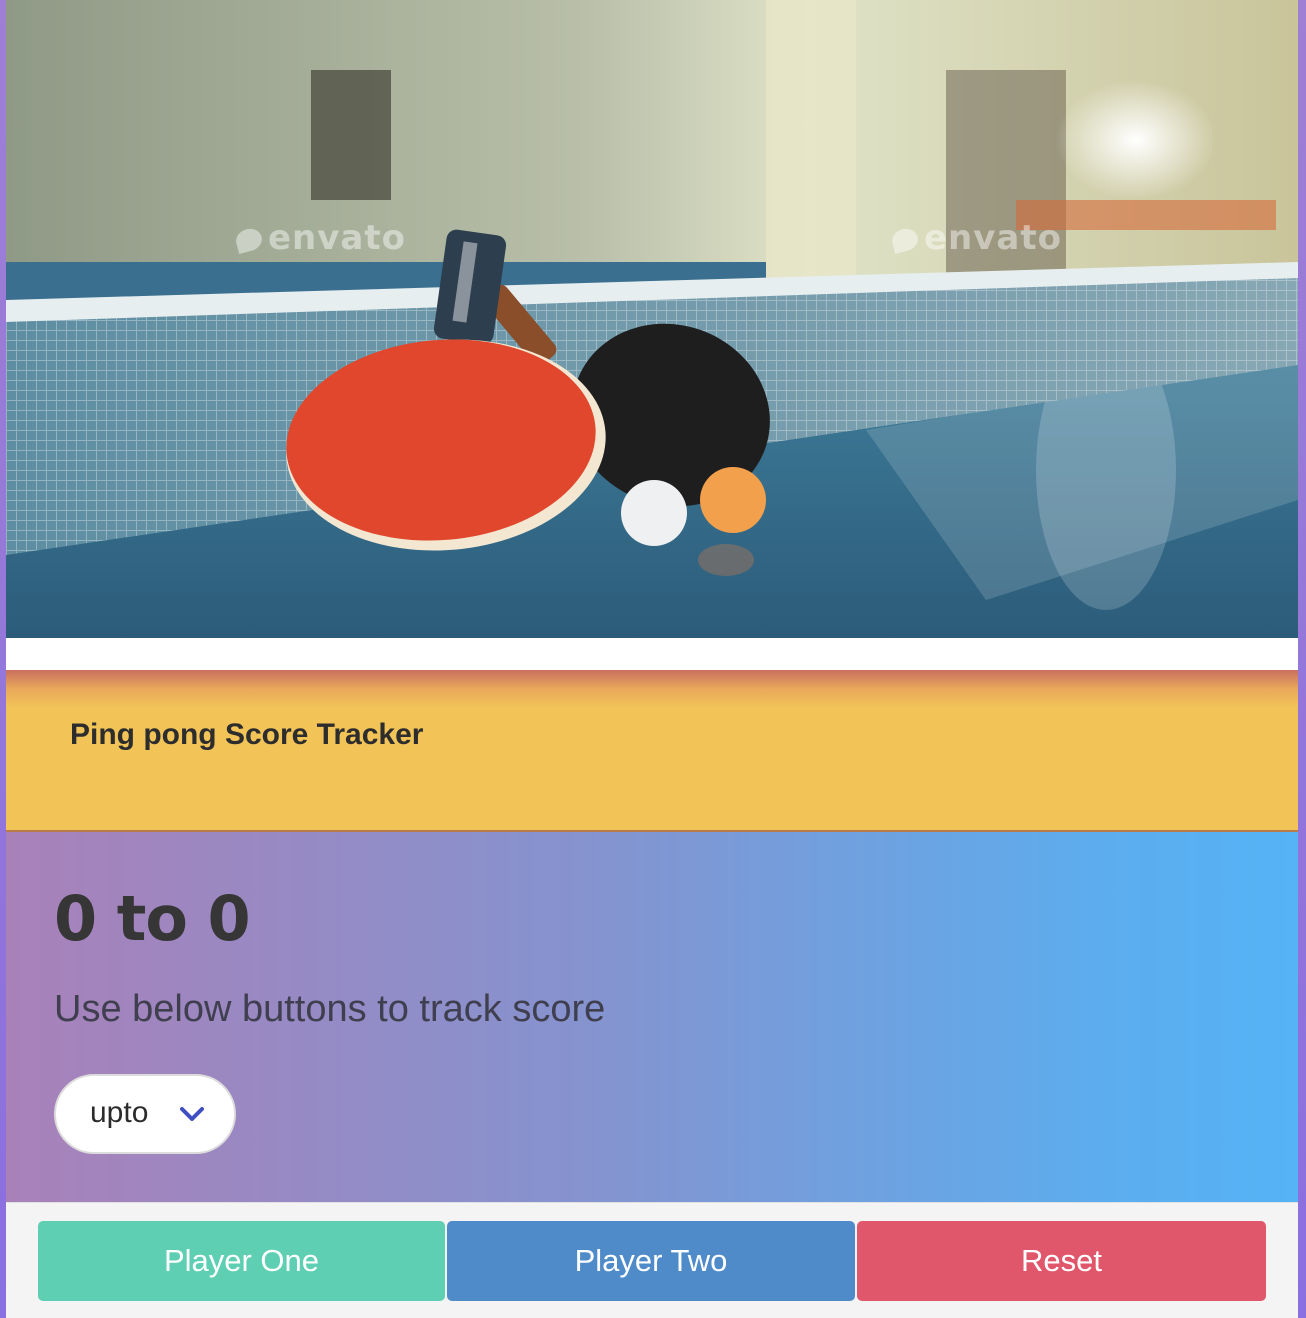  Describe the element at coordinates (152, 918) in the screenshot. I see `score-display: 0 to 0` at that location.